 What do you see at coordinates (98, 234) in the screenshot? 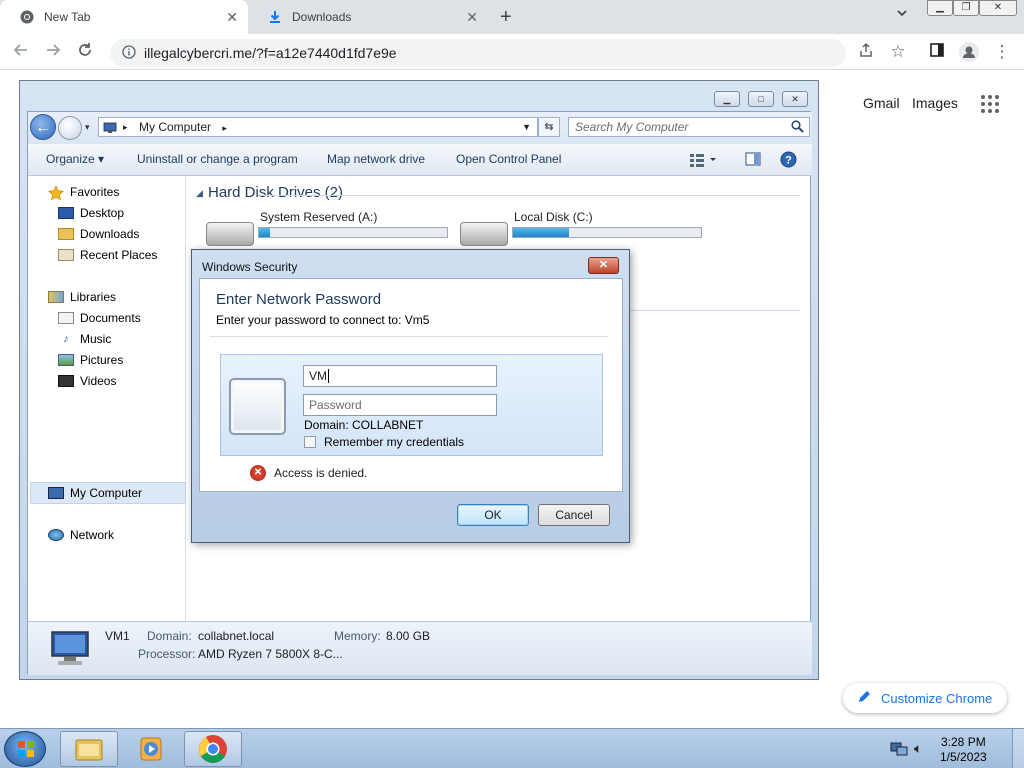
I see `nav-downloads: Downloads` at bounding box center [98, 234].